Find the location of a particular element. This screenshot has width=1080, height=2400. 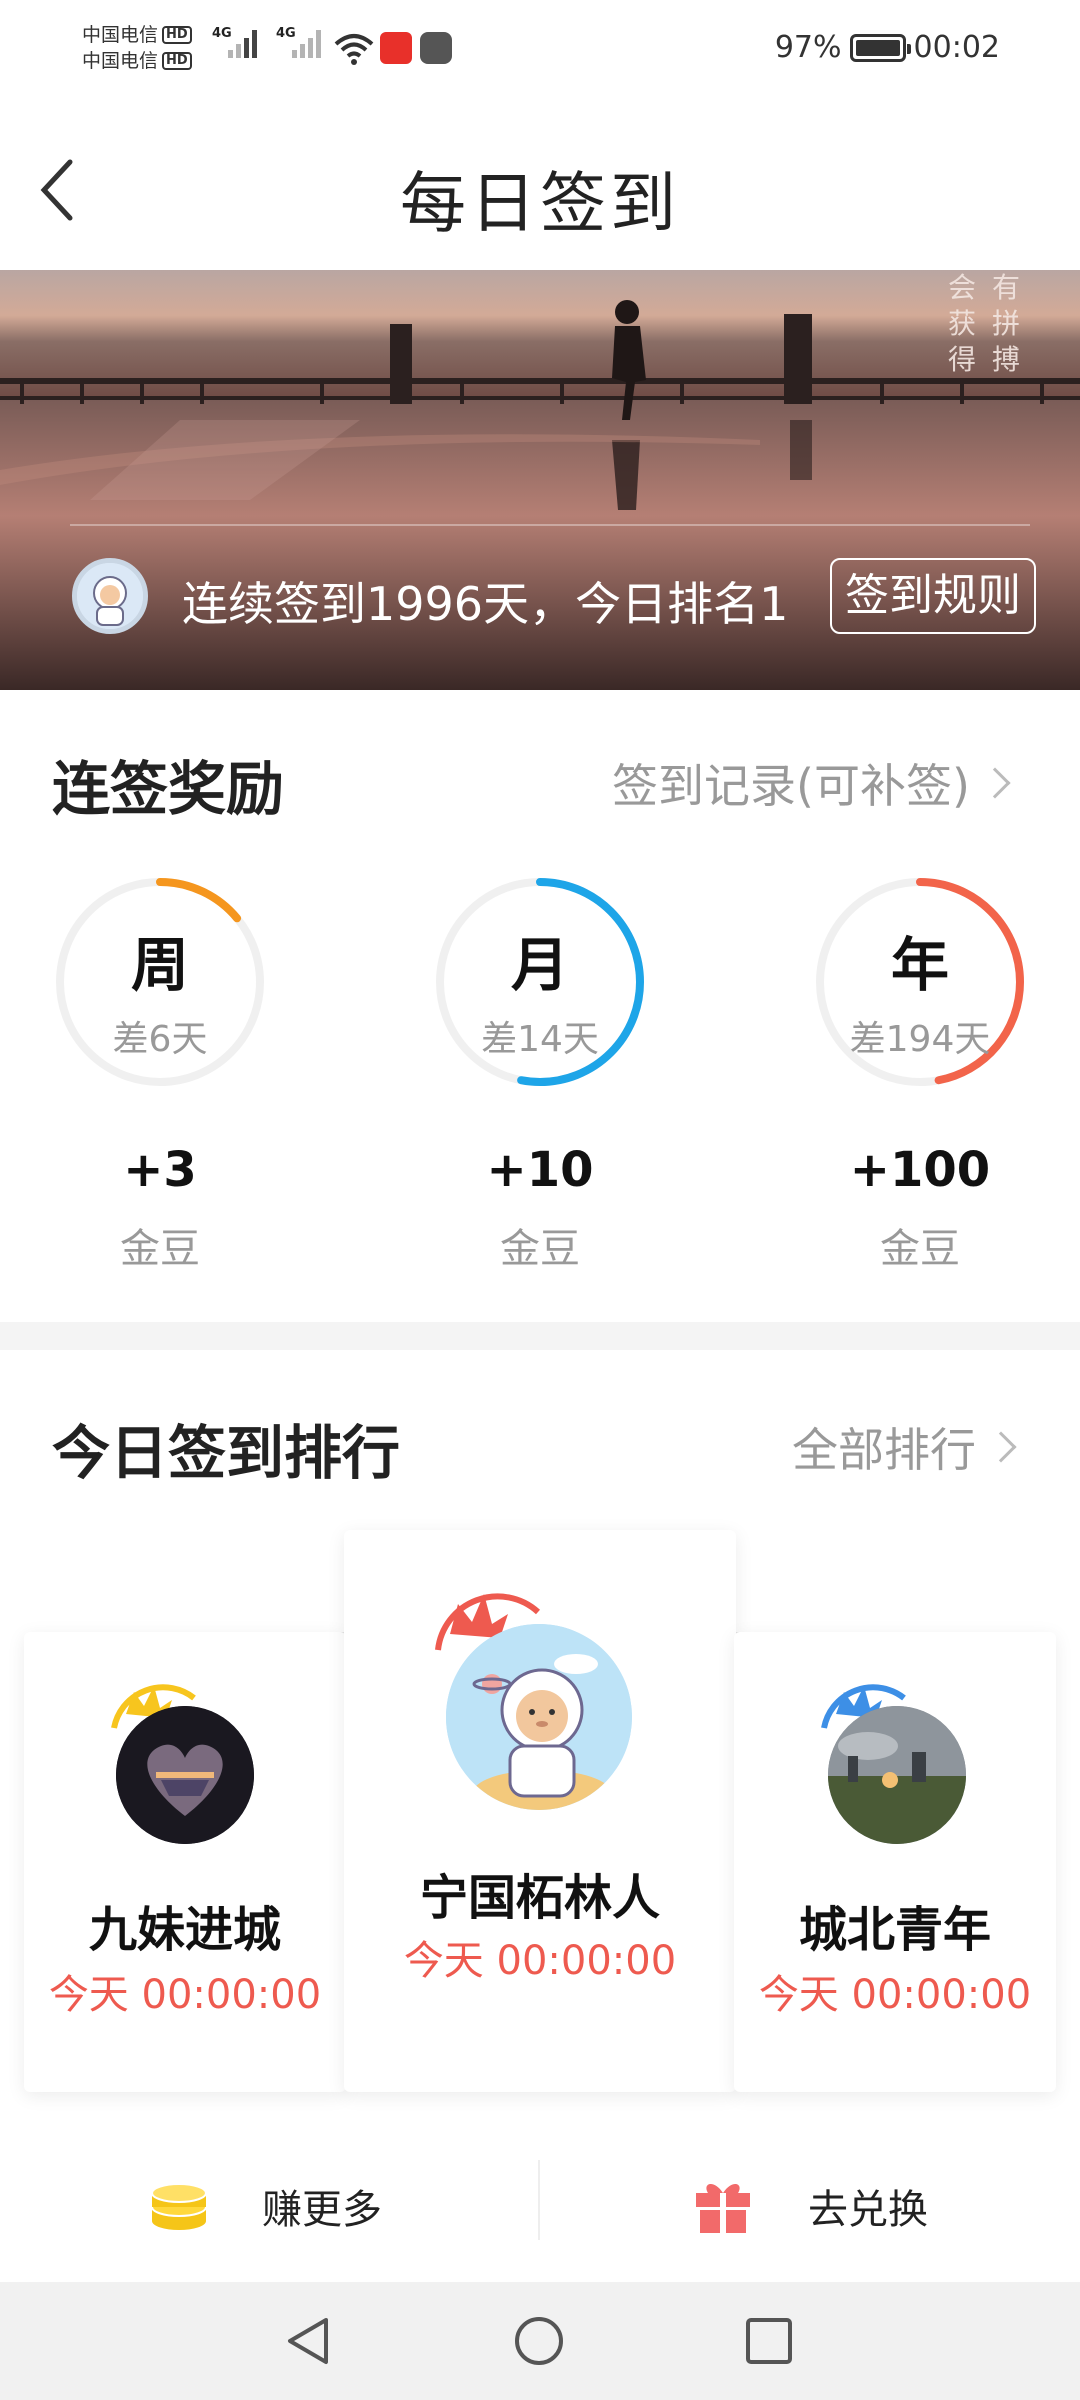

checkin-record-link: 签到记录(可补签) is located at coordinates (811, 783).